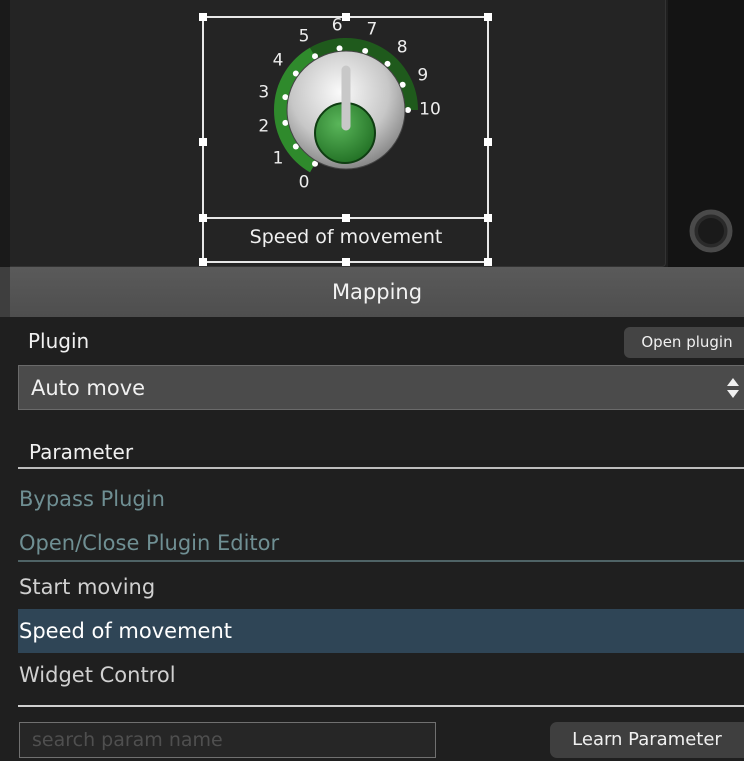  Describe the element at coordinates (5, 292) in the screenshot. I see `mapping-header-edge` at that location.